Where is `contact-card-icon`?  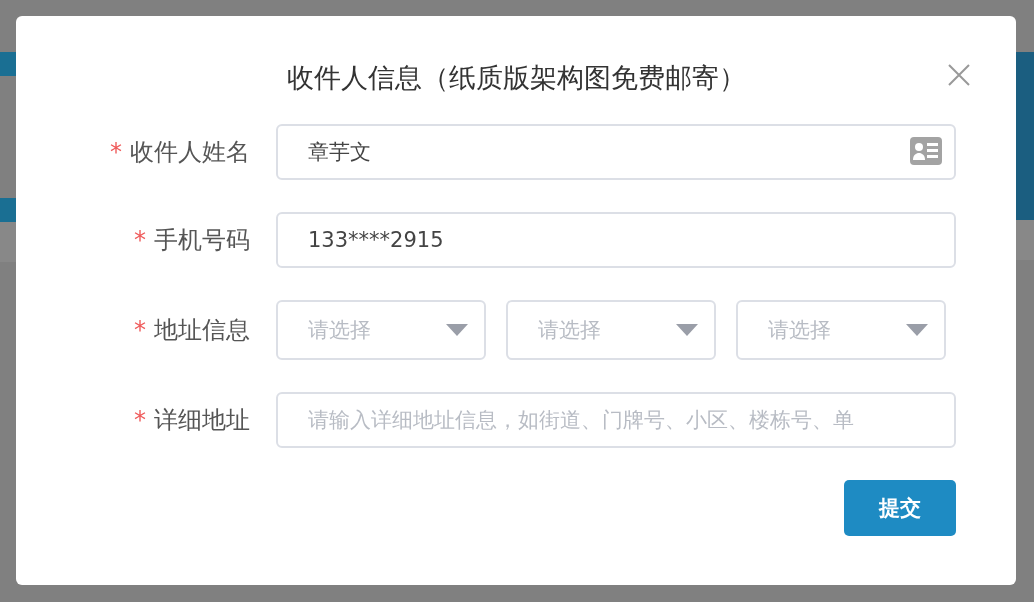 contact-card-icon is located at coordinates (926, 151).